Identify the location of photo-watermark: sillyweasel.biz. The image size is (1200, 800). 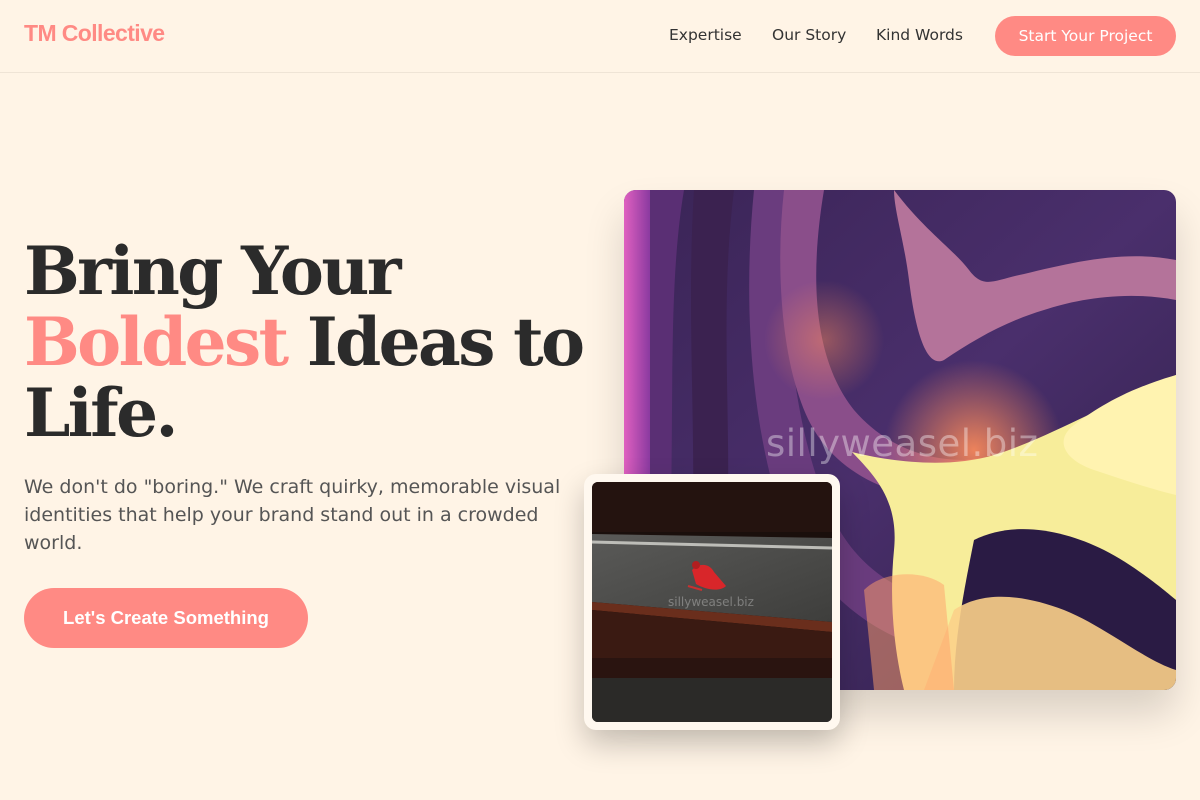
(711, 602).